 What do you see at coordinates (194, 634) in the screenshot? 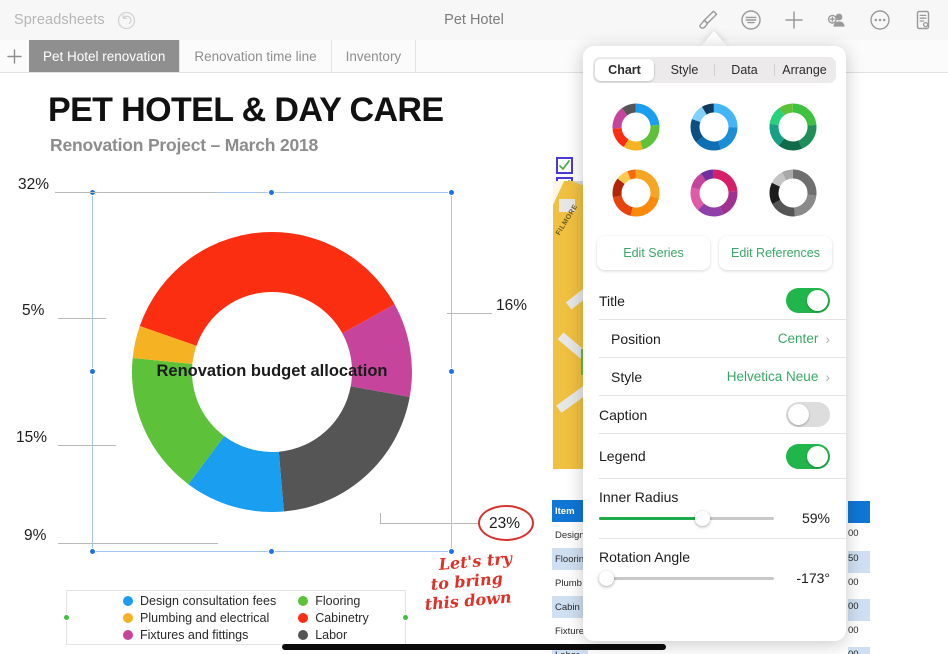
I see `legend-item-label: Fixtures and fittings` at bounding box center [194, 634].